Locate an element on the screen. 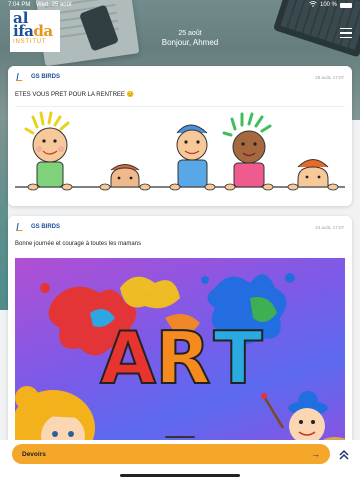 The height and width of the screenshot is (480, 360). header-greeting: Bonjour, Ahmed is located at coordinates (190, 42).